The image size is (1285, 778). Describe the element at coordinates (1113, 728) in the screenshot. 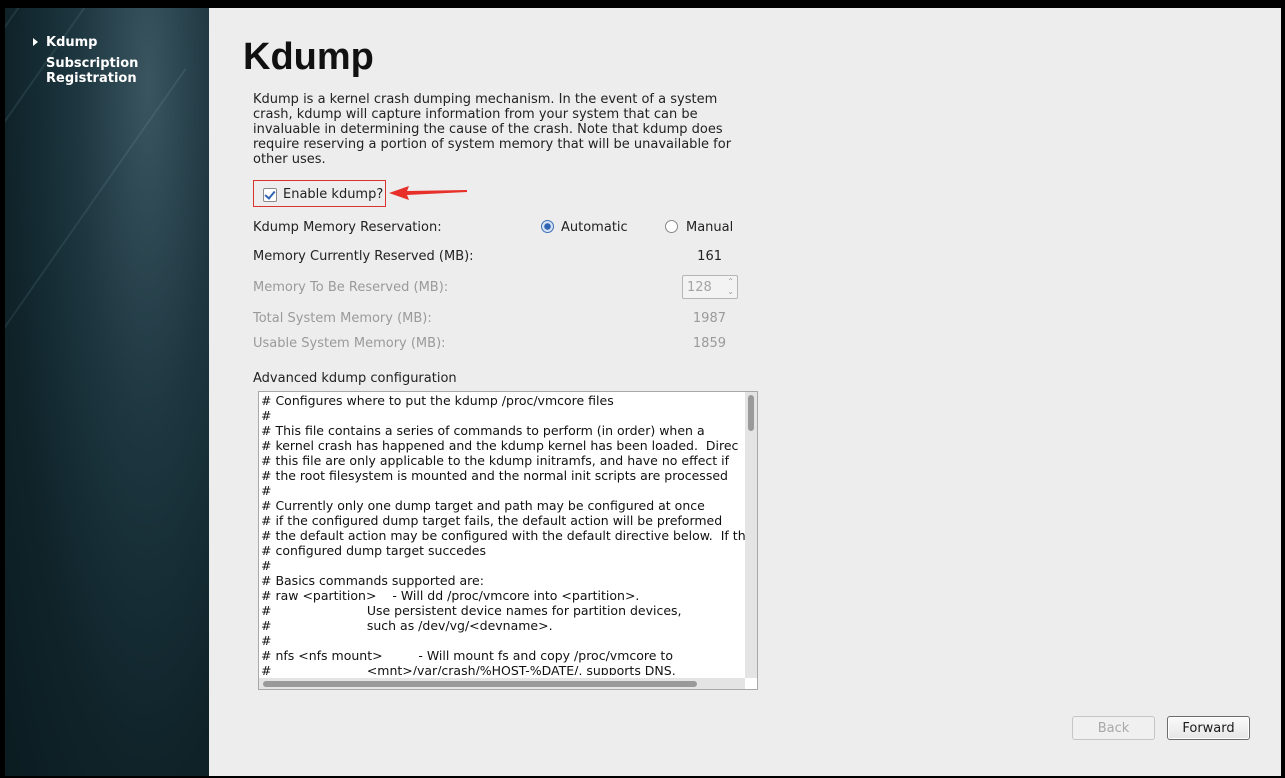

I see `back-button: Back` at that location.